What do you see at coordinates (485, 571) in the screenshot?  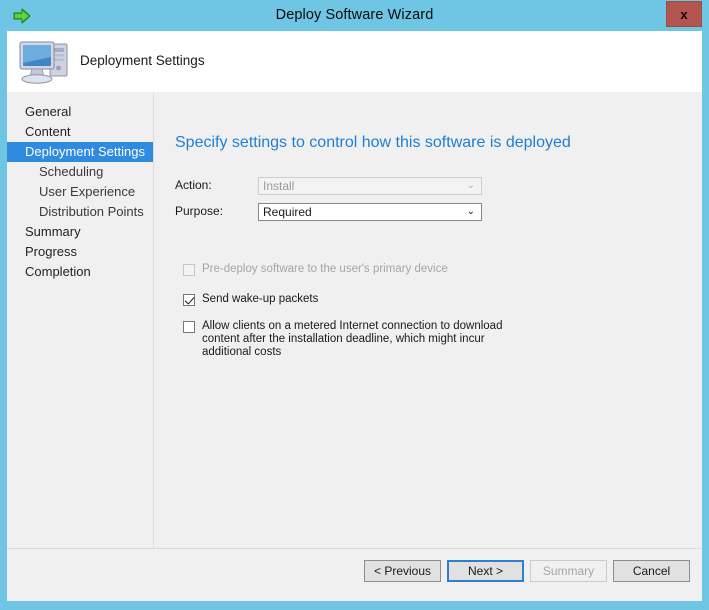 I see `next-button: Next >` at bounding box center [485, 571].